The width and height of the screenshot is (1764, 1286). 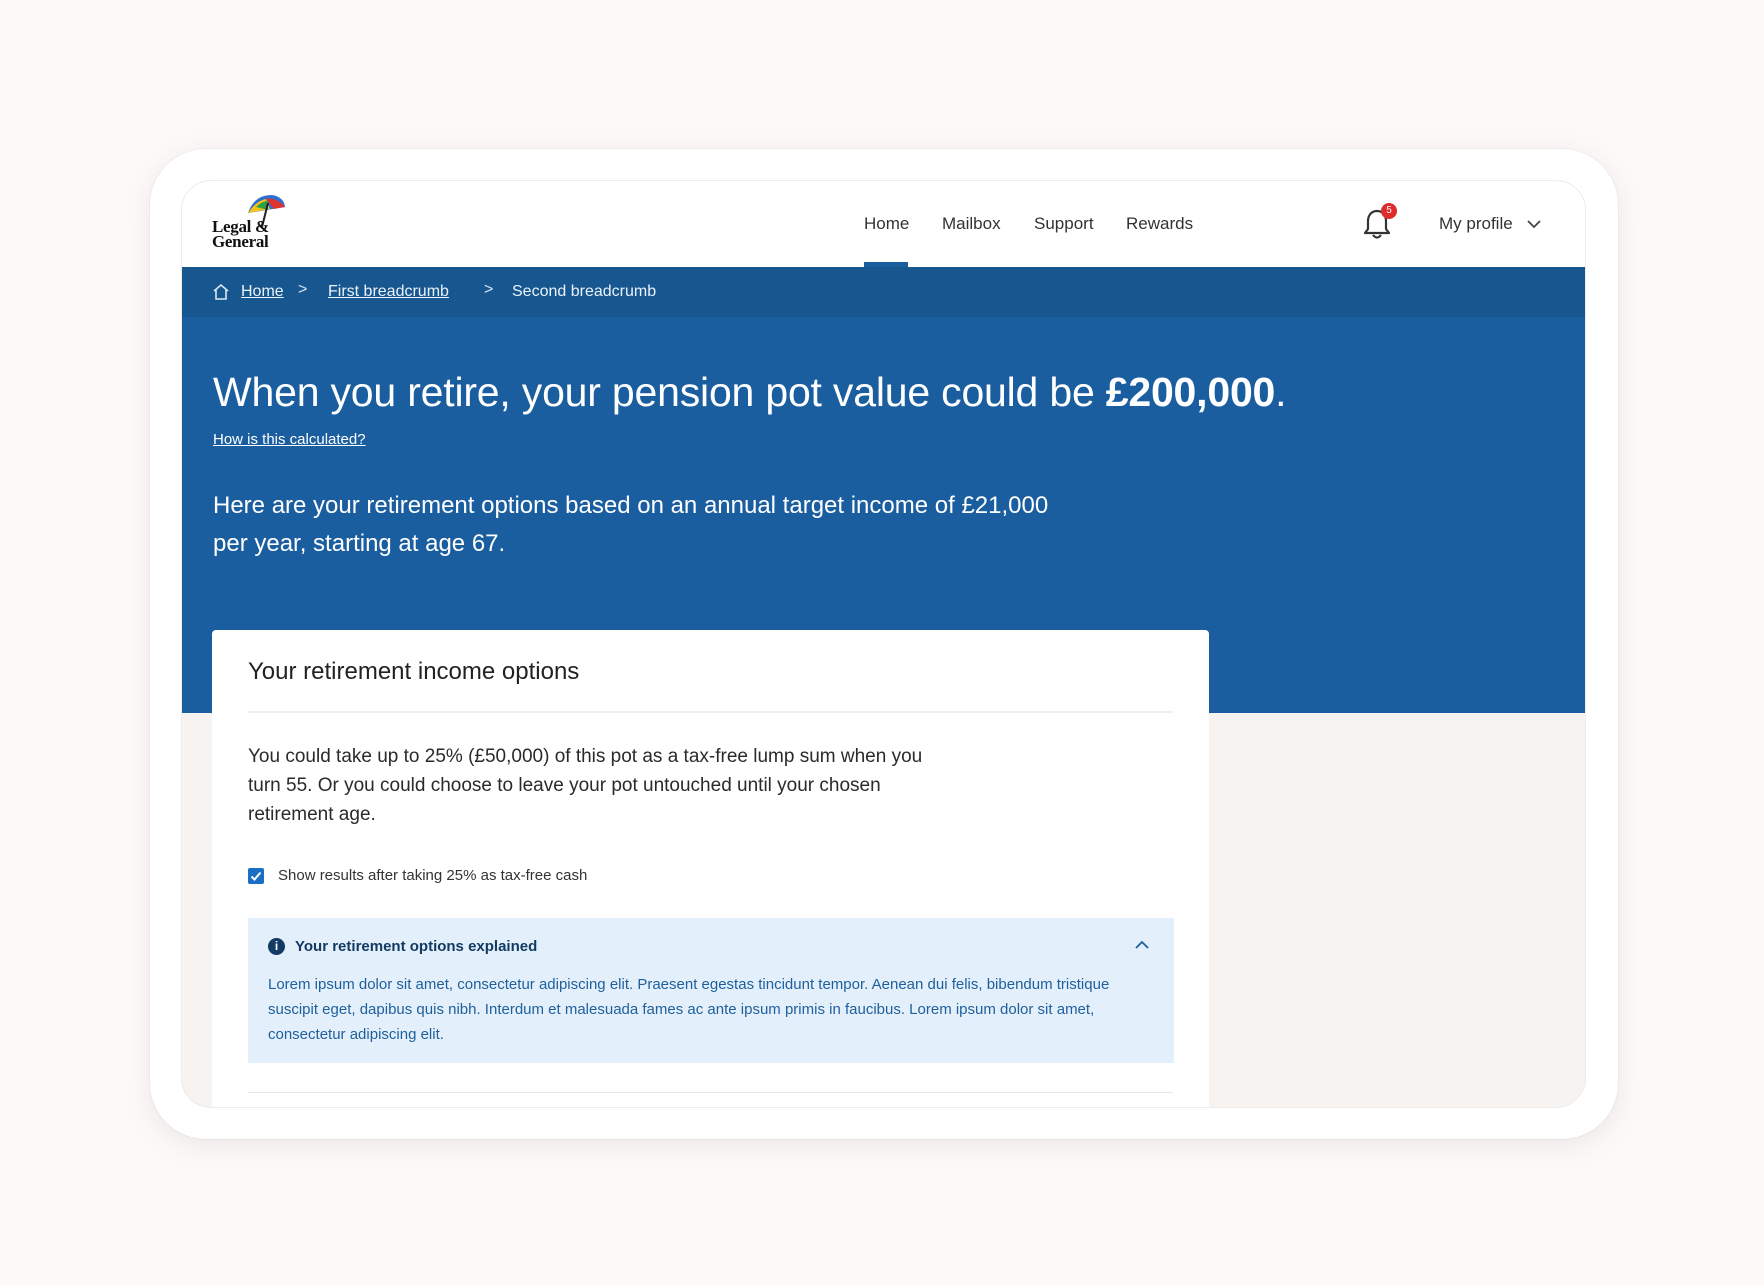 What do you see at coordinates (1160, 223) in the screenshot?
I see `nav-rewards-label: Rewards` at bounding box center [1160, 223].